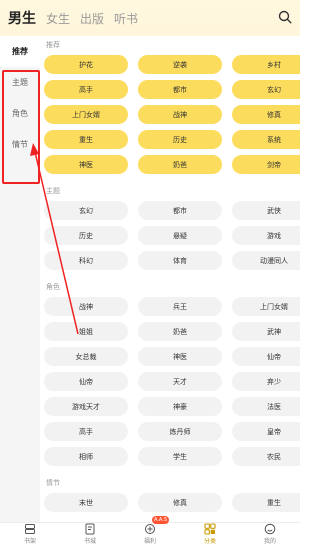  What do you see at coordinates (86, 356) in the screenshot?
I see `tag-chip: 女总裁` at bounding box center [86, 356].